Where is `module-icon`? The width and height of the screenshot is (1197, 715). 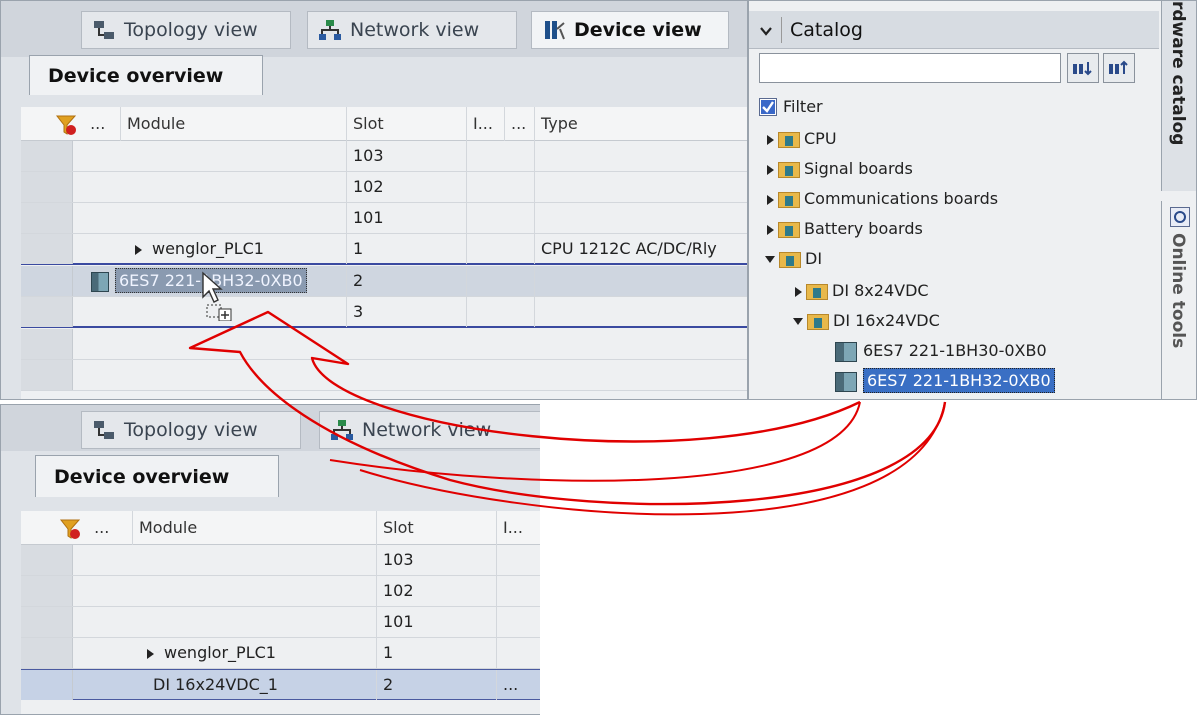
module-icon is located at coordinates (846, 381).